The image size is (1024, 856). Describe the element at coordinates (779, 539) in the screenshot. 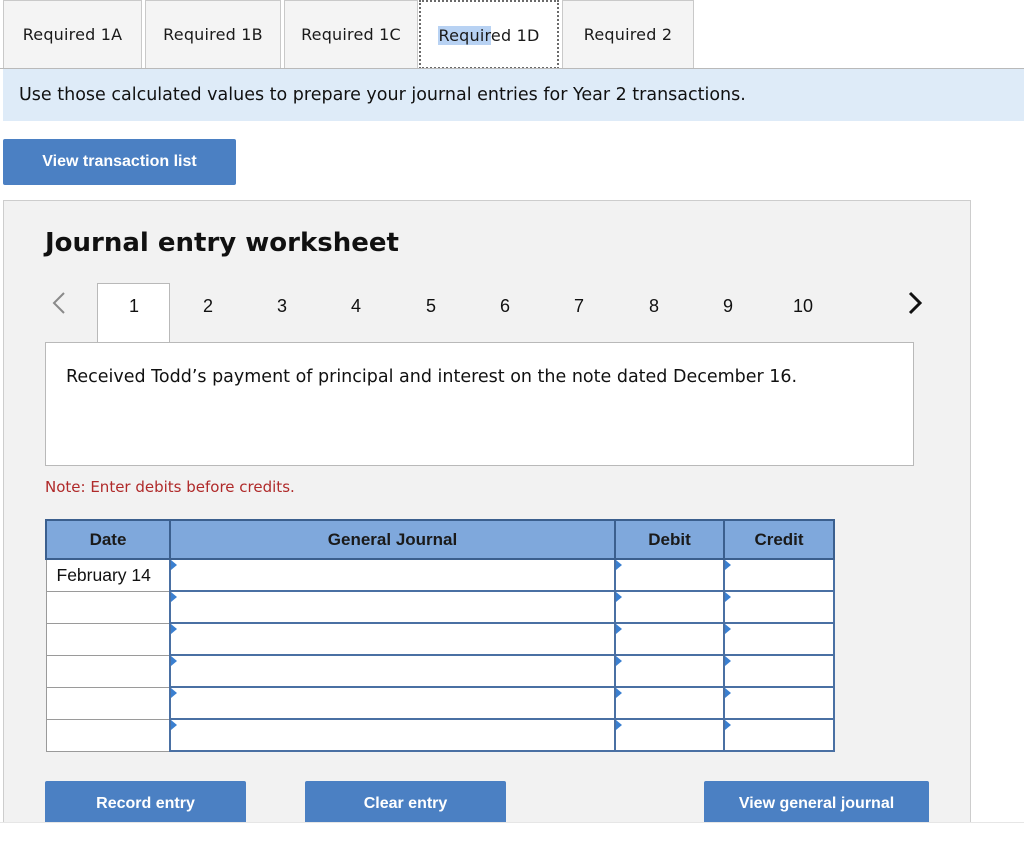

I see `header-credit: Credit` at that location.